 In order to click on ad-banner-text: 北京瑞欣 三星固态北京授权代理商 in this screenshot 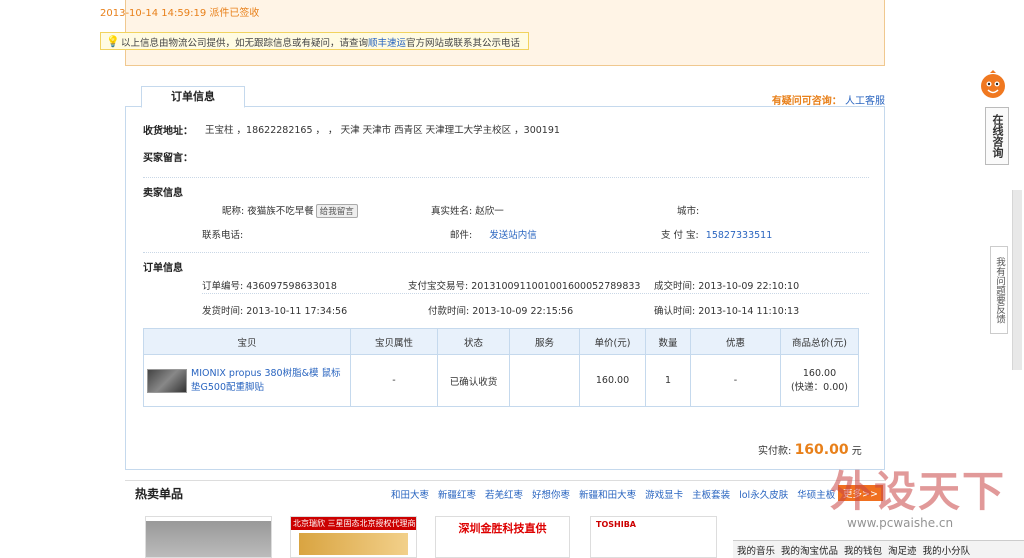, I will do `click(353, 523)`.